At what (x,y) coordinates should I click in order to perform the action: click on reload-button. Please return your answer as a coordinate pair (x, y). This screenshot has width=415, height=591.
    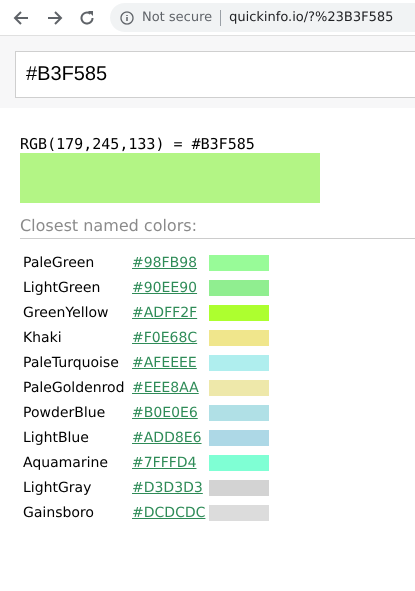
    Looking at the image, I should click on (87, 17).